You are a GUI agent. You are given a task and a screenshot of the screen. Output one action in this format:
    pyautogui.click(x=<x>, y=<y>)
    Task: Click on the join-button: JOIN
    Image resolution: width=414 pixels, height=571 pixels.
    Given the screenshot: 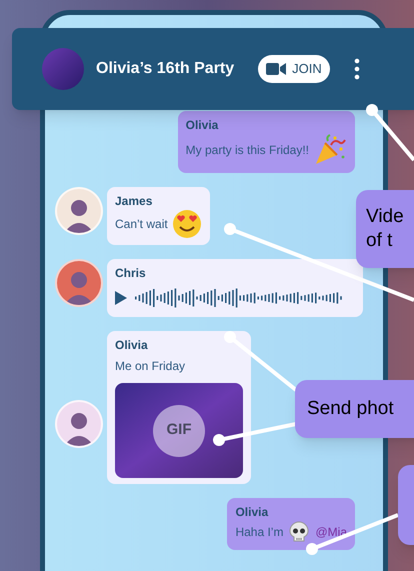 What is the action you would take?
    pyautogui.click(x=294, y=69)
    